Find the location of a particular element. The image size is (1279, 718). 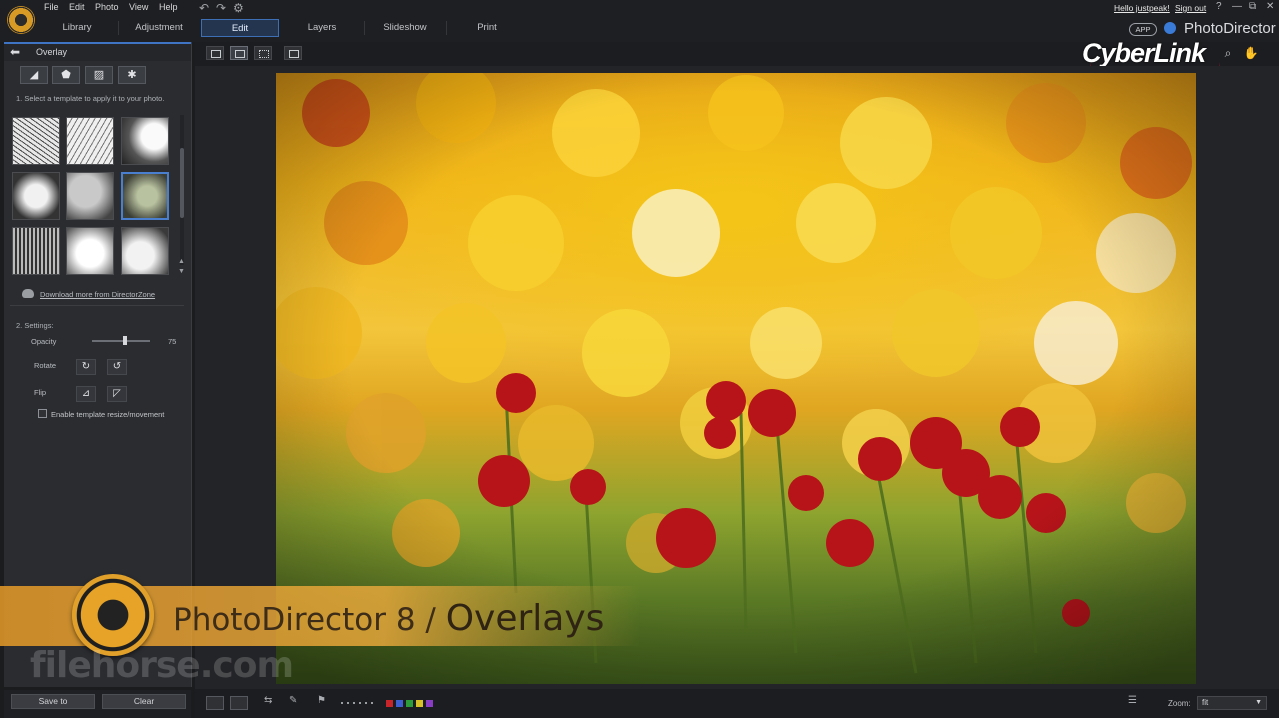

zoom-value: fit is located at coordinates (1205, 702).